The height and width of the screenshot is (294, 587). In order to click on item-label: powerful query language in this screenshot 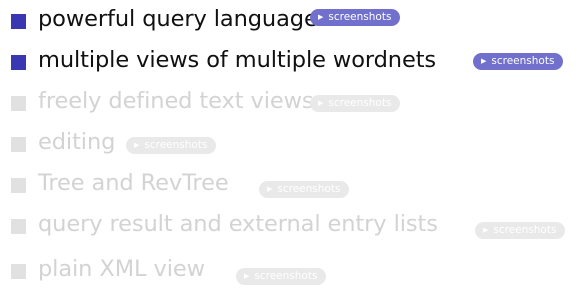, I will do `click(178, 19)`.